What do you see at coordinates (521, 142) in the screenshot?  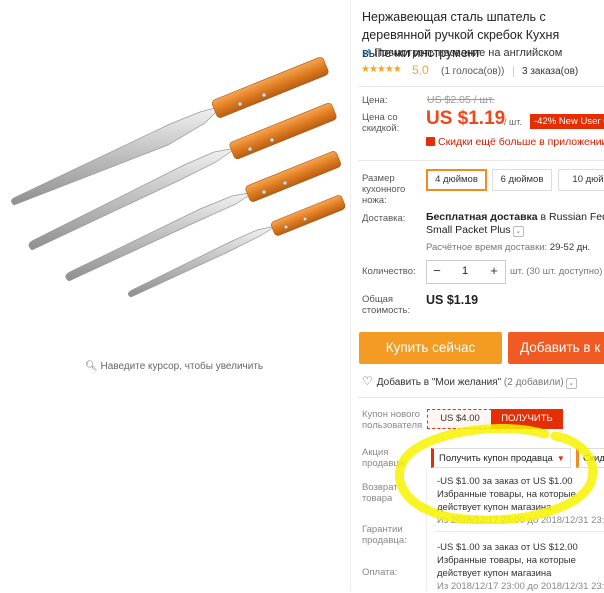 I see `app-discount-text: Скидки ещё больше в приложении` at bounding box center [521, 142].